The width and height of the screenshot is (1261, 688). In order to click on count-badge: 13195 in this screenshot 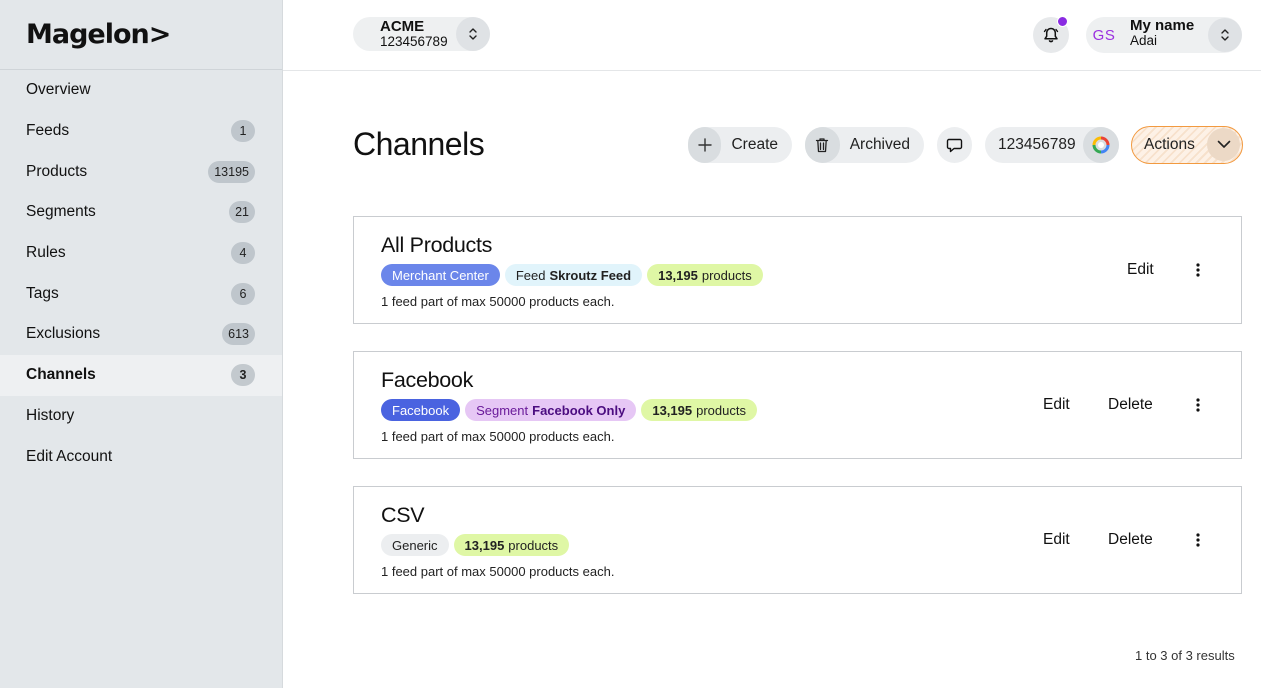, I will do `click(231, 171)`.